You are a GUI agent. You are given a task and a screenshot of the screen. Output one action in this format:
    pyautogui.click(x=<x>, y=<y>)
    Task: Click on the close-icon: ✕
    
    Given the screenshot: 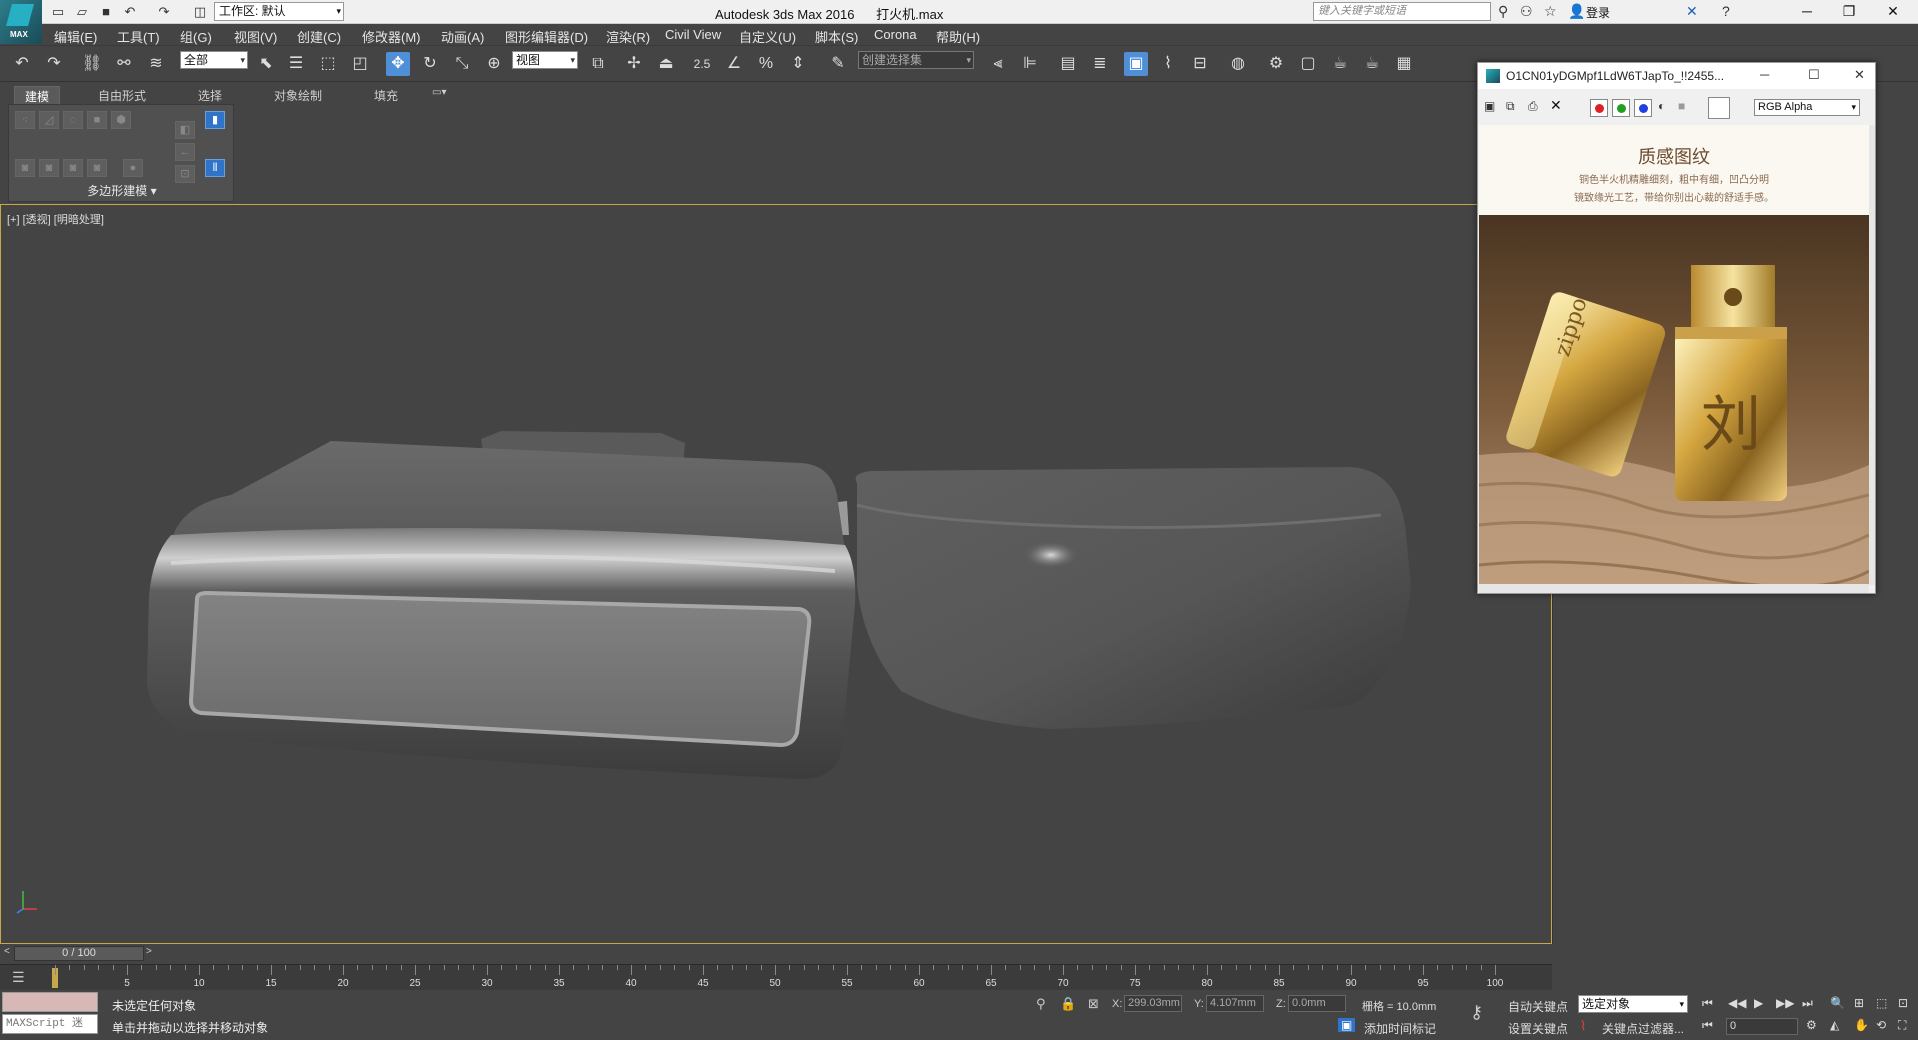 What is the action you would take?
    pyautogui.click(x=1859, y=75)
    